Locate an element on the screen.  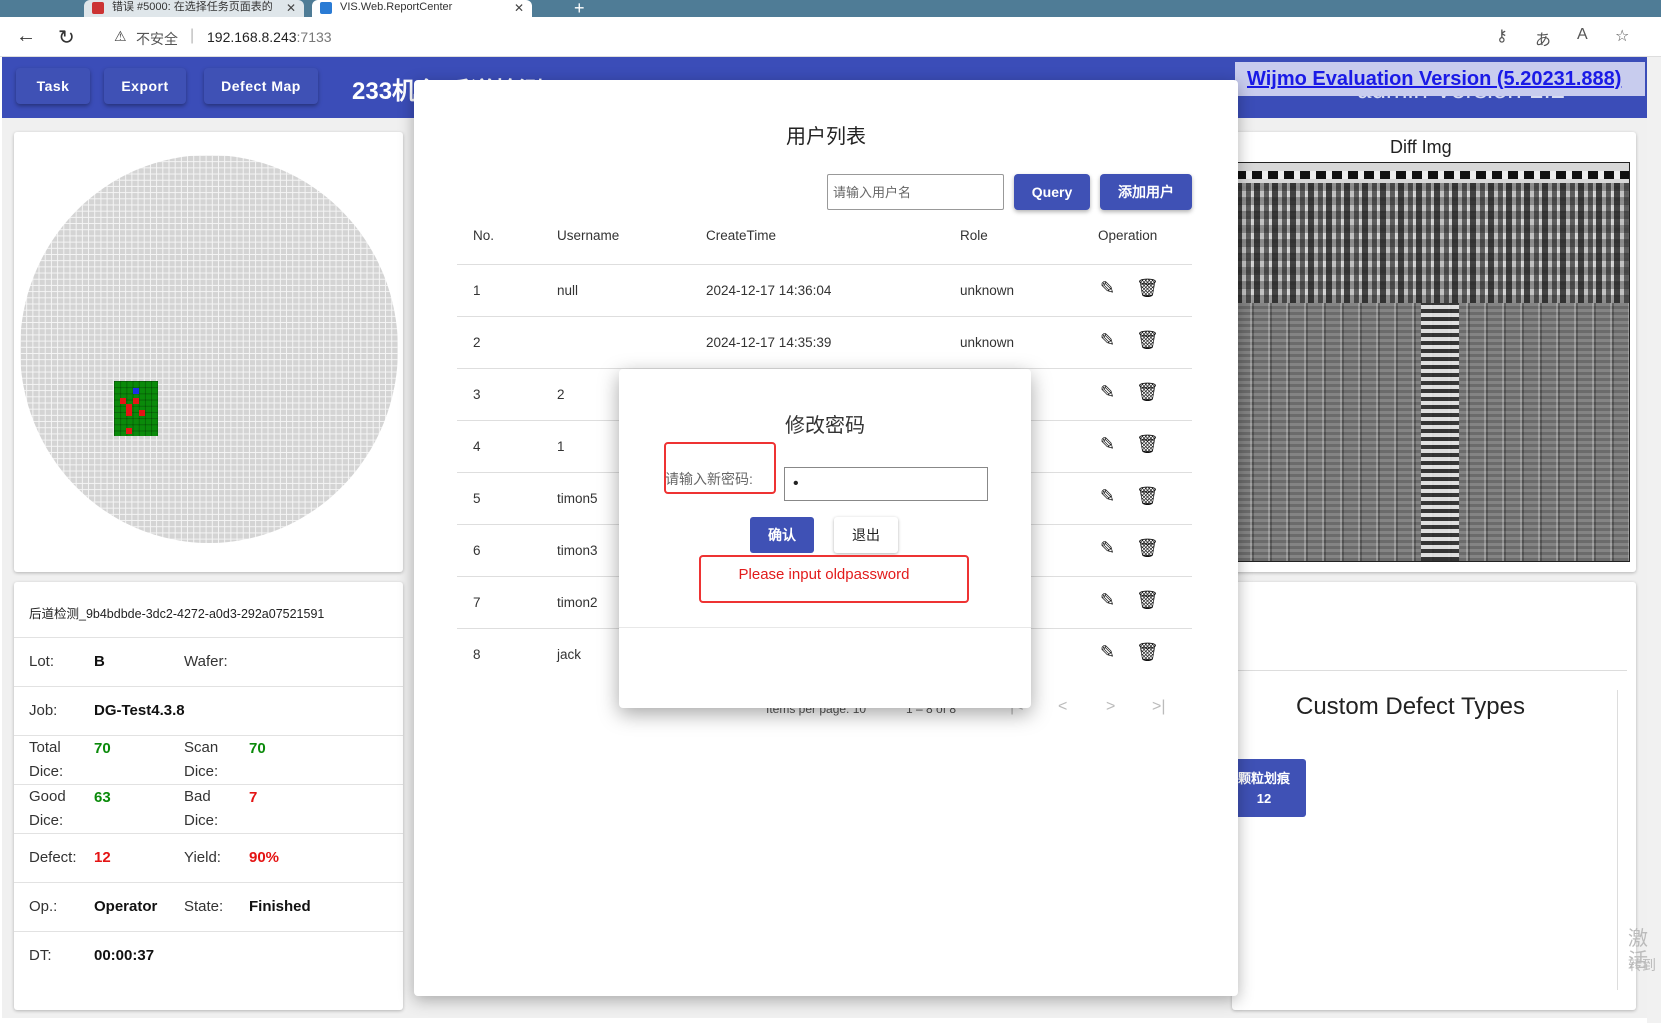
wafer-die-blue is located at coordinates (136, 391).